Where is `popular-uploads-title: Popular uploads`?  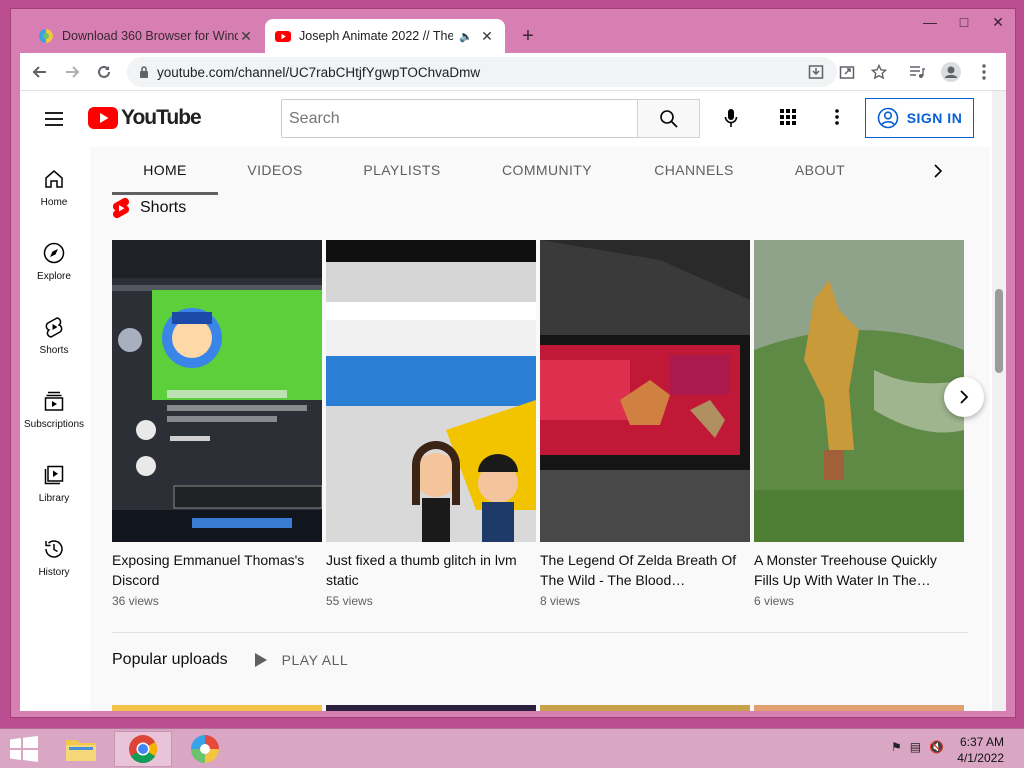 popular-uploads-title: Popular uploads is located at coordinates (170, 660).